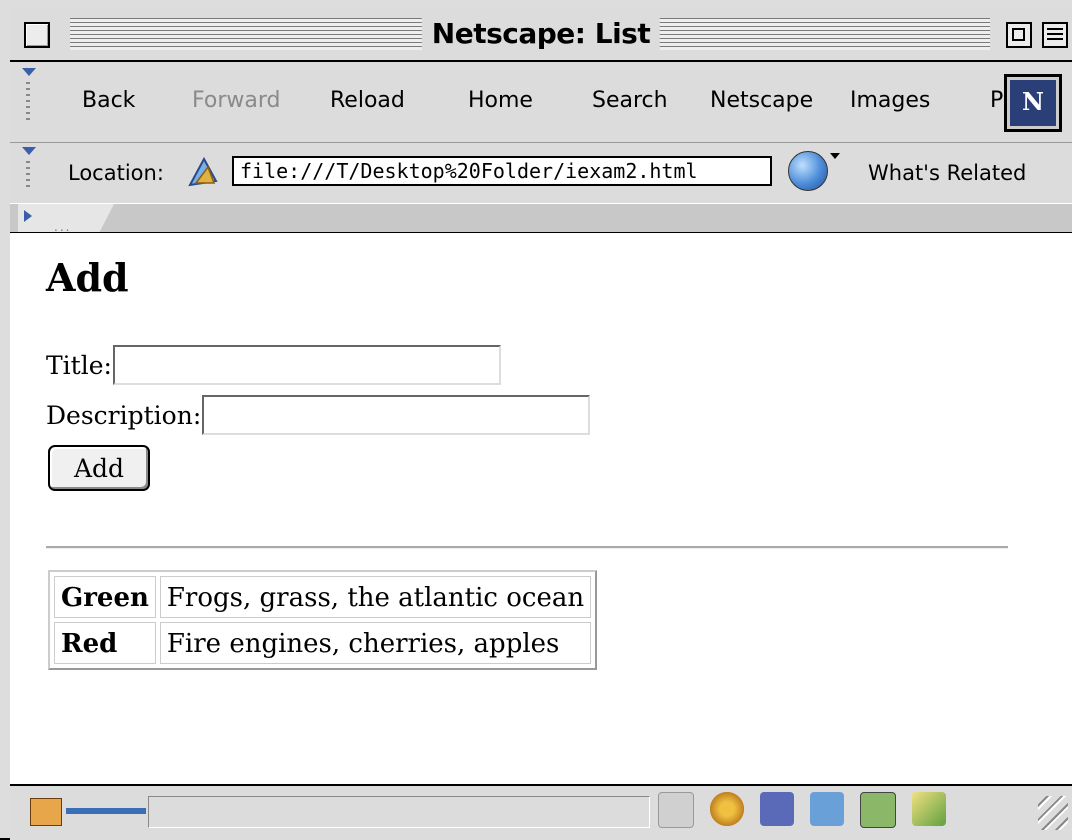  What do you see at coordinates (99, 468) in the screenshot?
I see `add-button: Add` at bounding box center [99, 468].